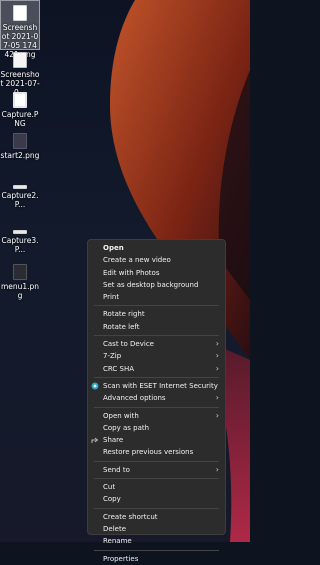  Describe the element at coordinates (20, 155) in the screenshot. I see `desktop-file-label: start2.png` at that location.